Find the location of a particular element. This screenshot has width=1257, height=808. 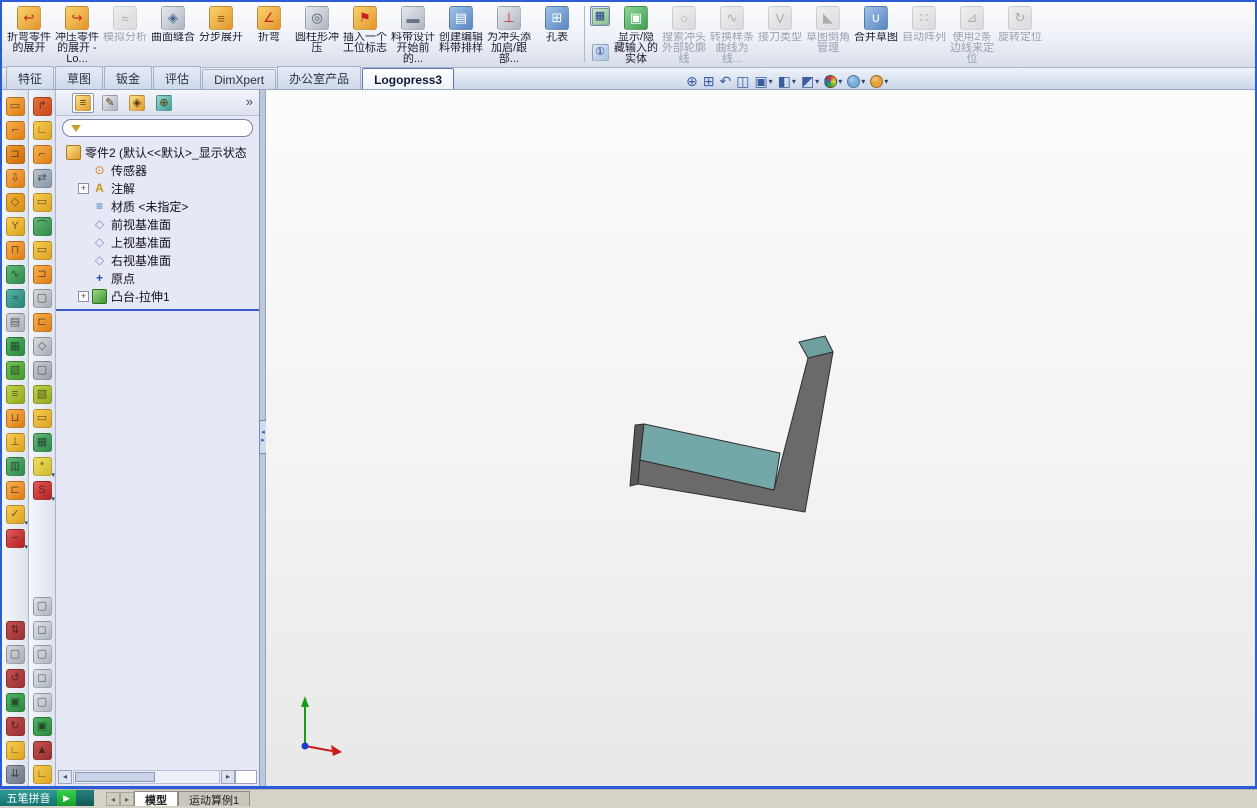

tool-button-d6: ▣ is located at coordinates (42, 726).